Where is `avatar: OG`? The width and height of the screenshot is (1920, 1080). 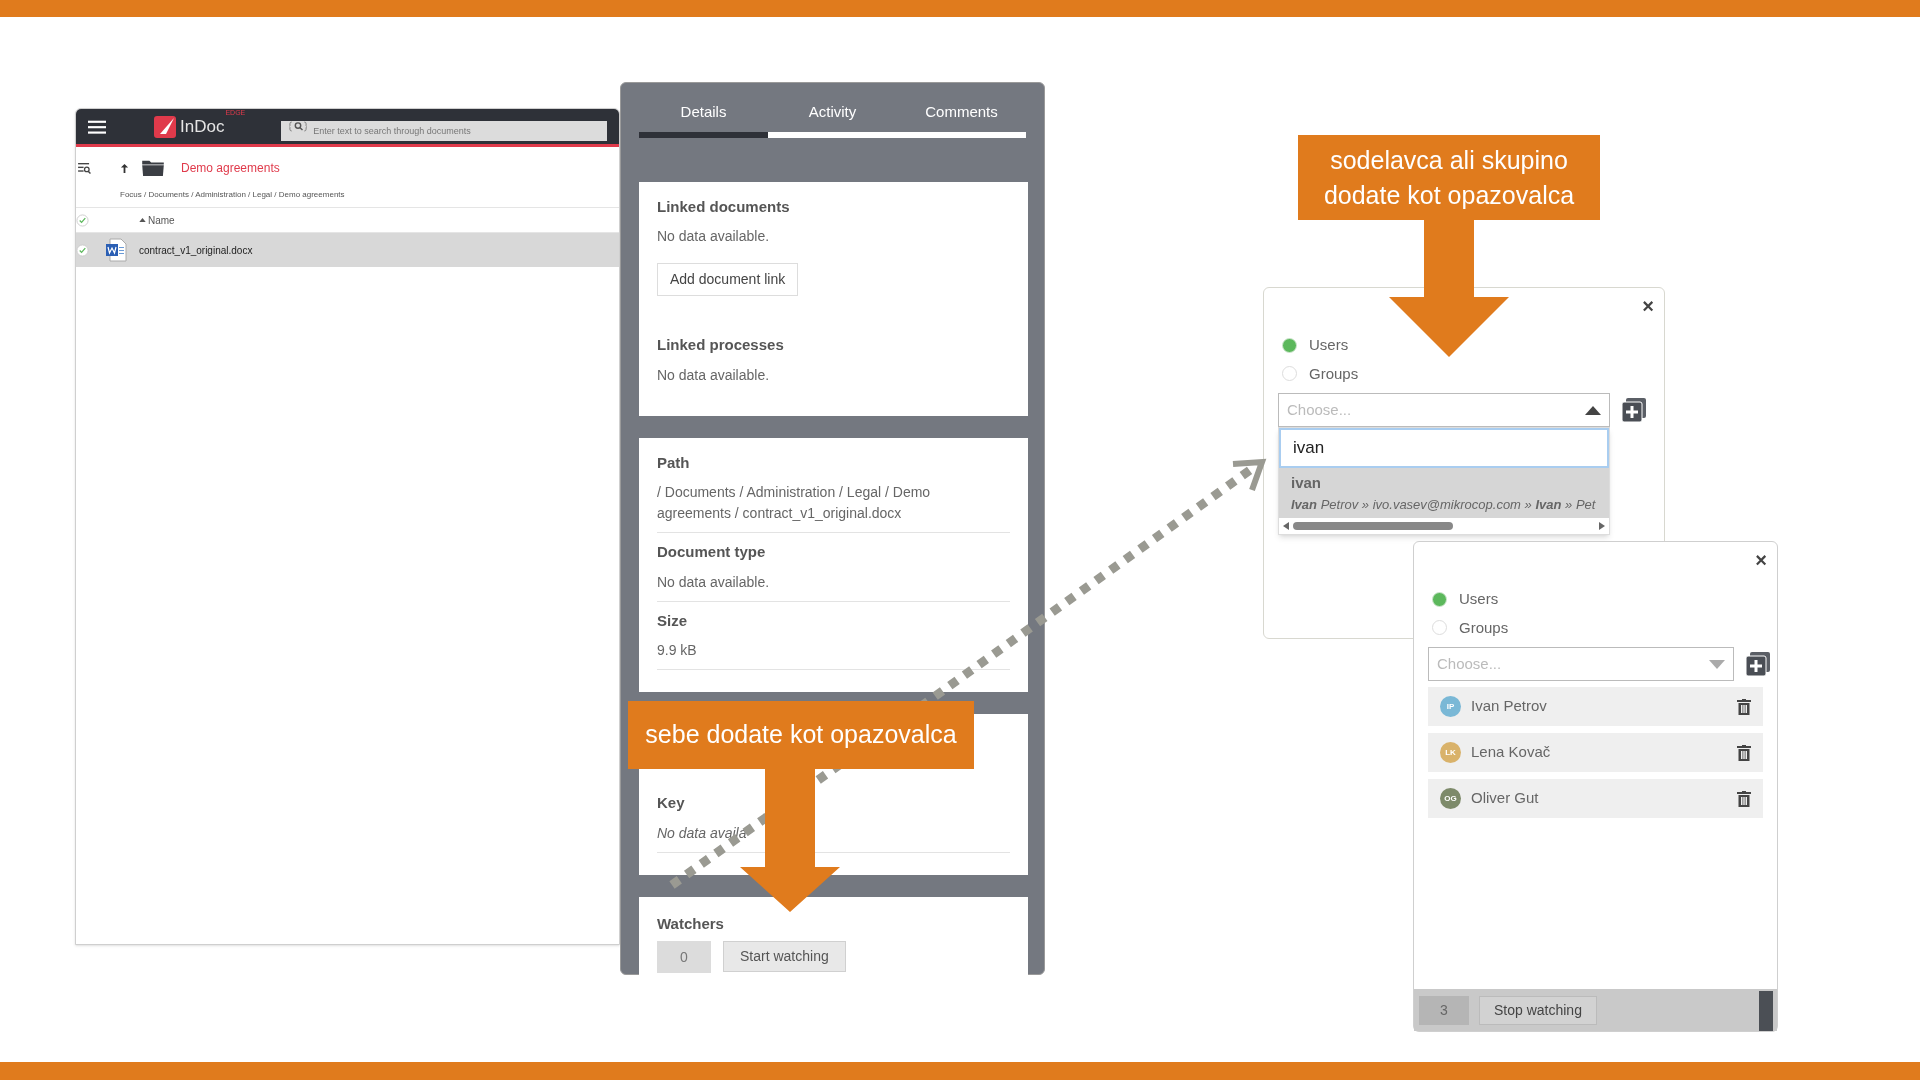
avatar: OG is located at coordinates (1450, 798).